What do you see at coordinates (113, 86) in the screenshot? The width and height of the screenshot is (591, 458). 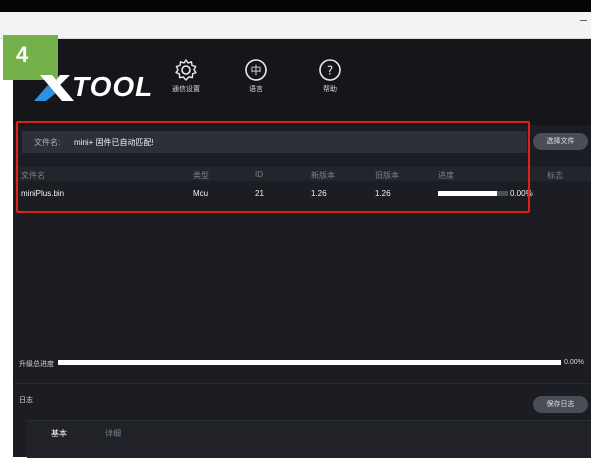 I see `logo-text: TOOL` at bounding box center [113, 86].